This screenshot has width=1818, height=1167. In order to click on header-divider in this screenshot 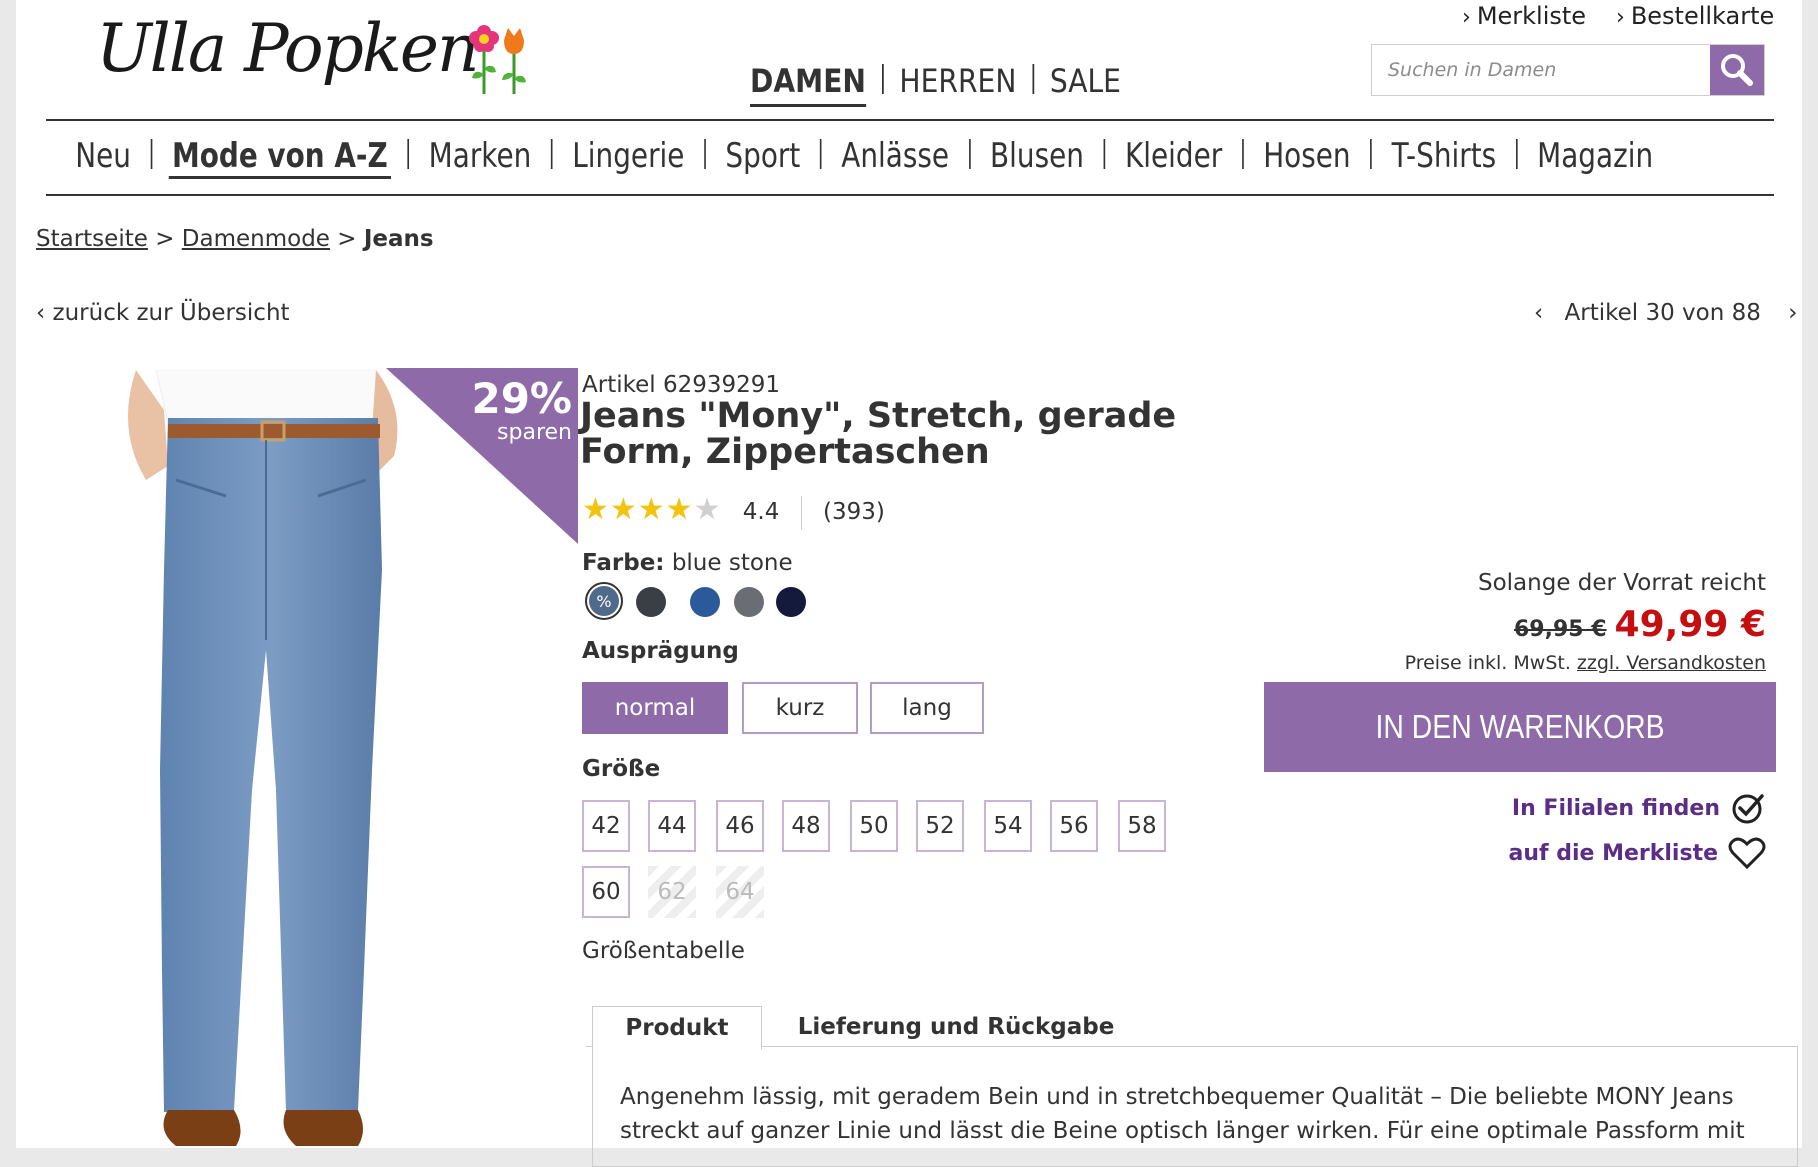, I will do `click(910, 120)`.